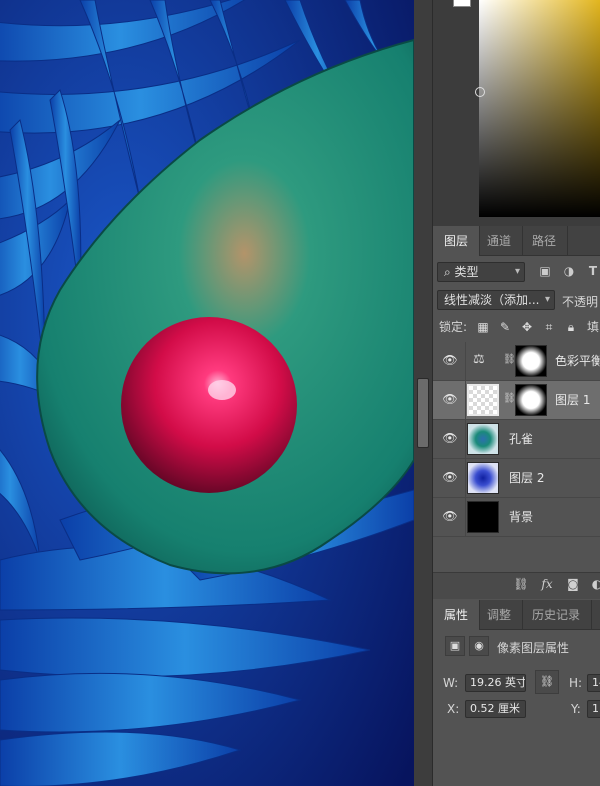  I want to click on layer-row-peacock: 👁︎ 孔雀, so click(516, 439).